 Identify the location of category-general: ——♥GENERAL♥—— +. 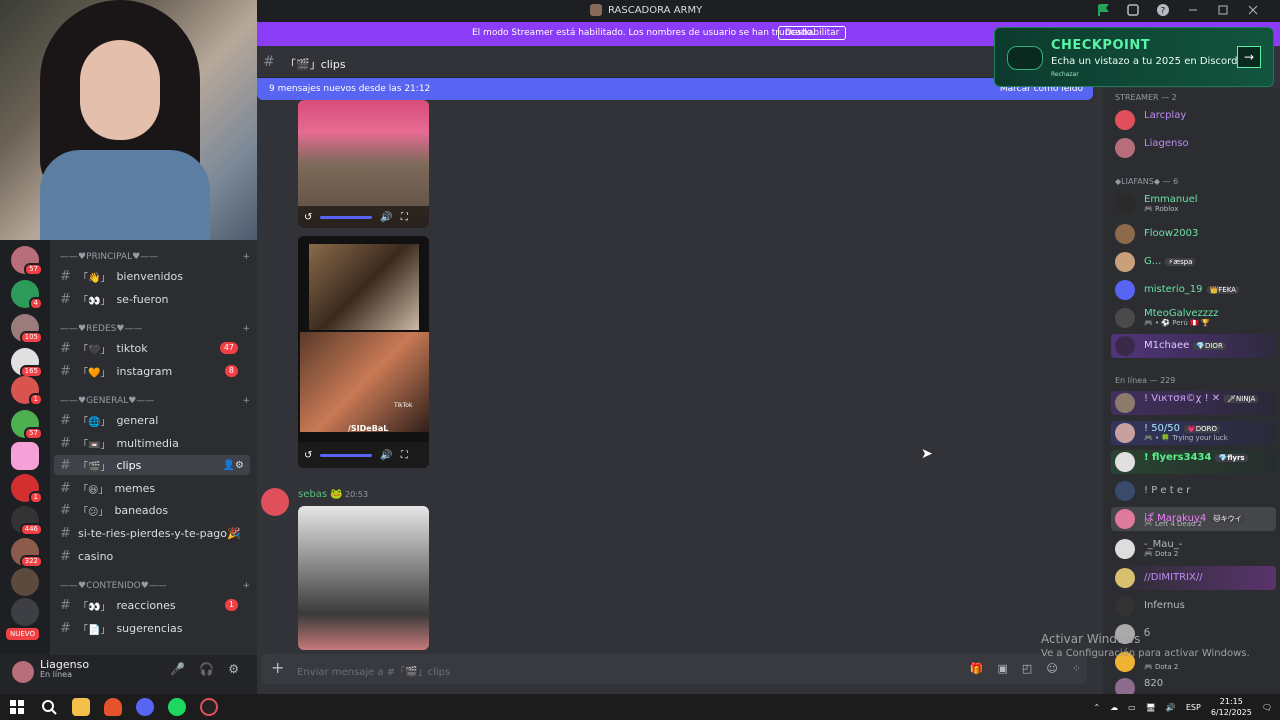
(155, 401).